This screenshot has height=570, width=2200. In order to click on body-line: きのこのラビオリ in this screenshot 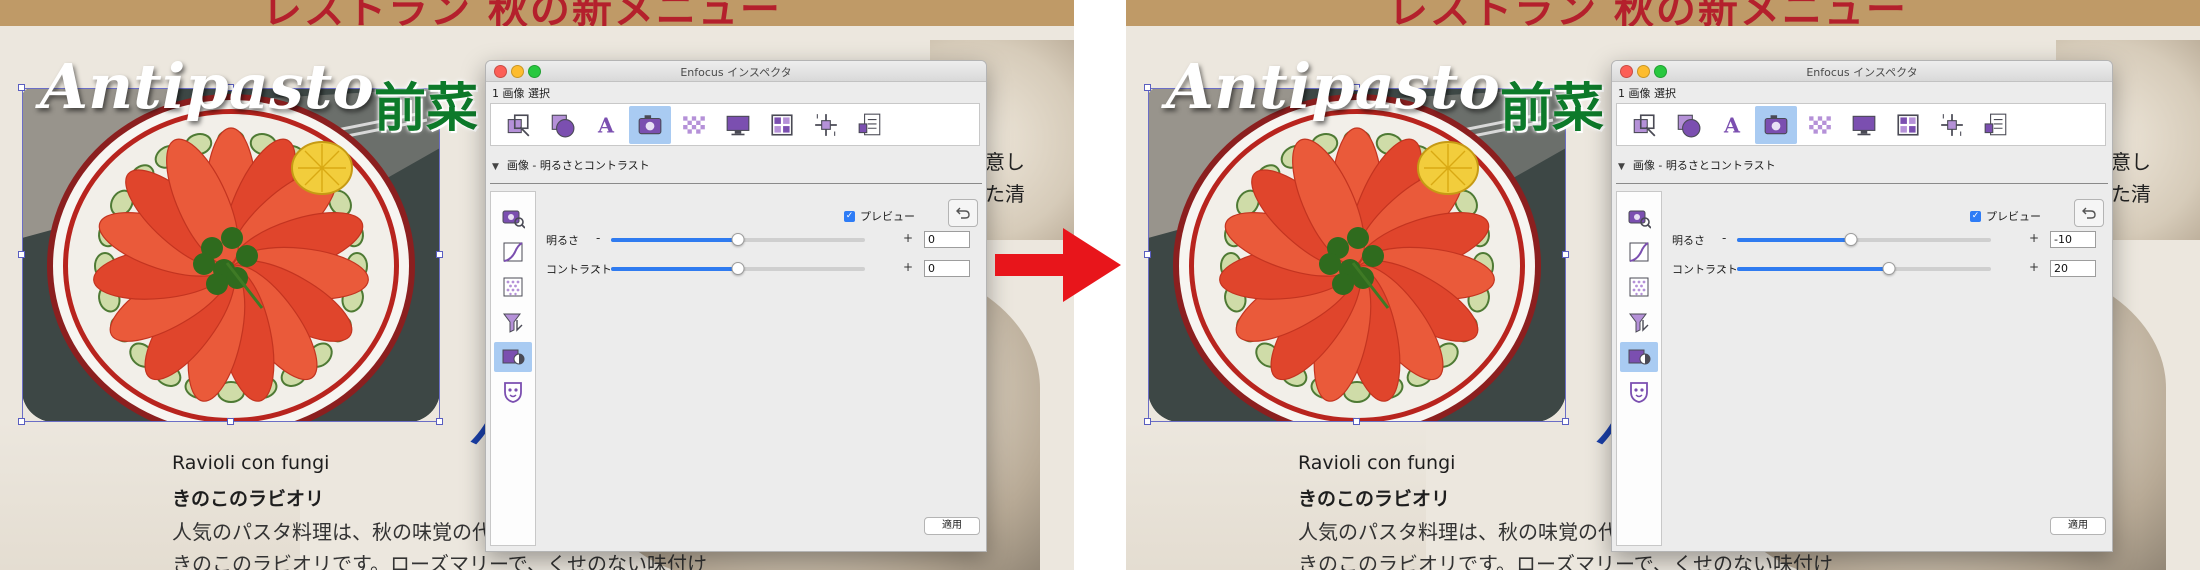, I will do `click(1374, 499)`.